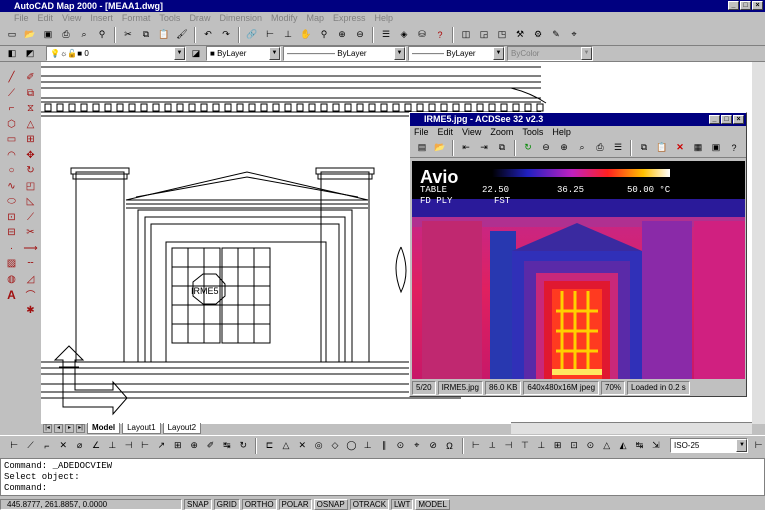 This screenshot has height=510, width=765. What do you see at coordinates (196, 54) in the screenshot?
I see `make-current-icon: ◪` at bounding box center [196, 54].